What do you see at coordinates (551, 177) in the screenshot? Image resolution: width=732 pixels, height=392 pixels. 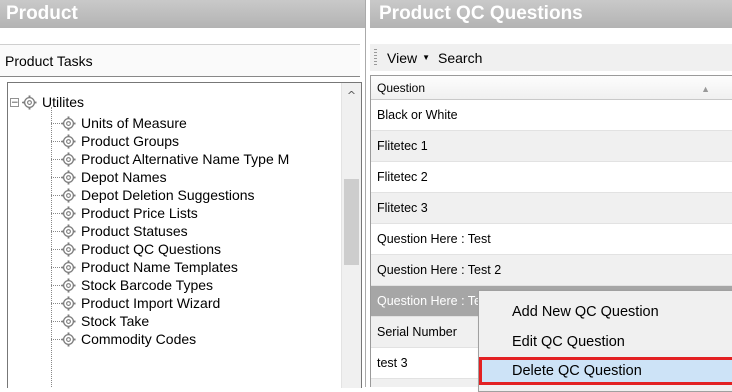 I see `table-row: Flitetec 2` at bounding box center [551, 177].